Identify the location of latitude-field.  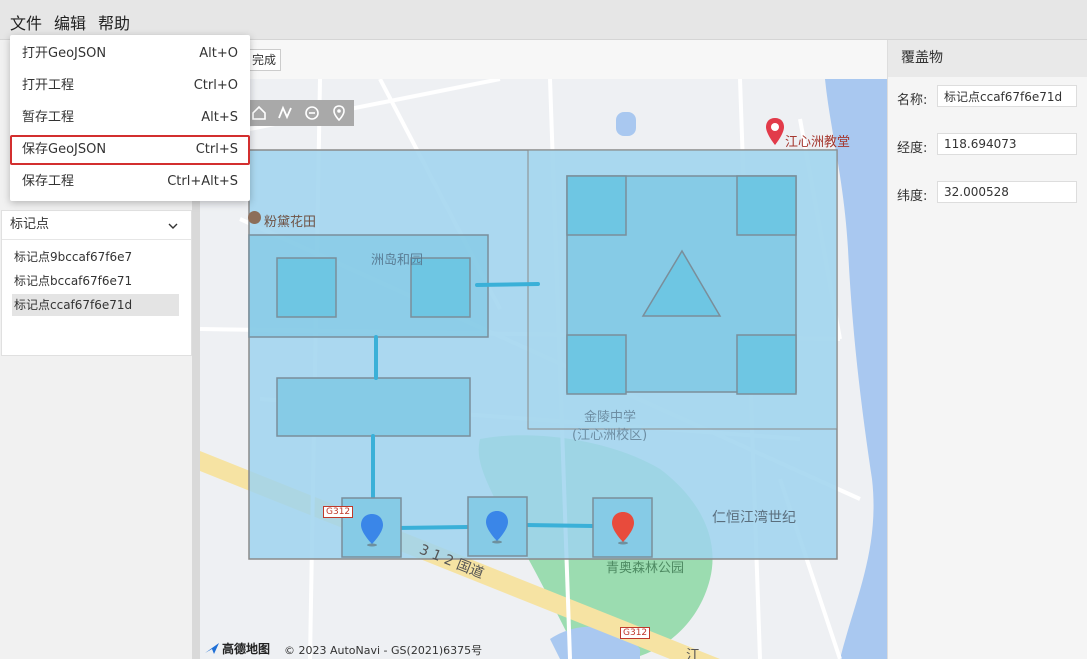
(1007, 192).